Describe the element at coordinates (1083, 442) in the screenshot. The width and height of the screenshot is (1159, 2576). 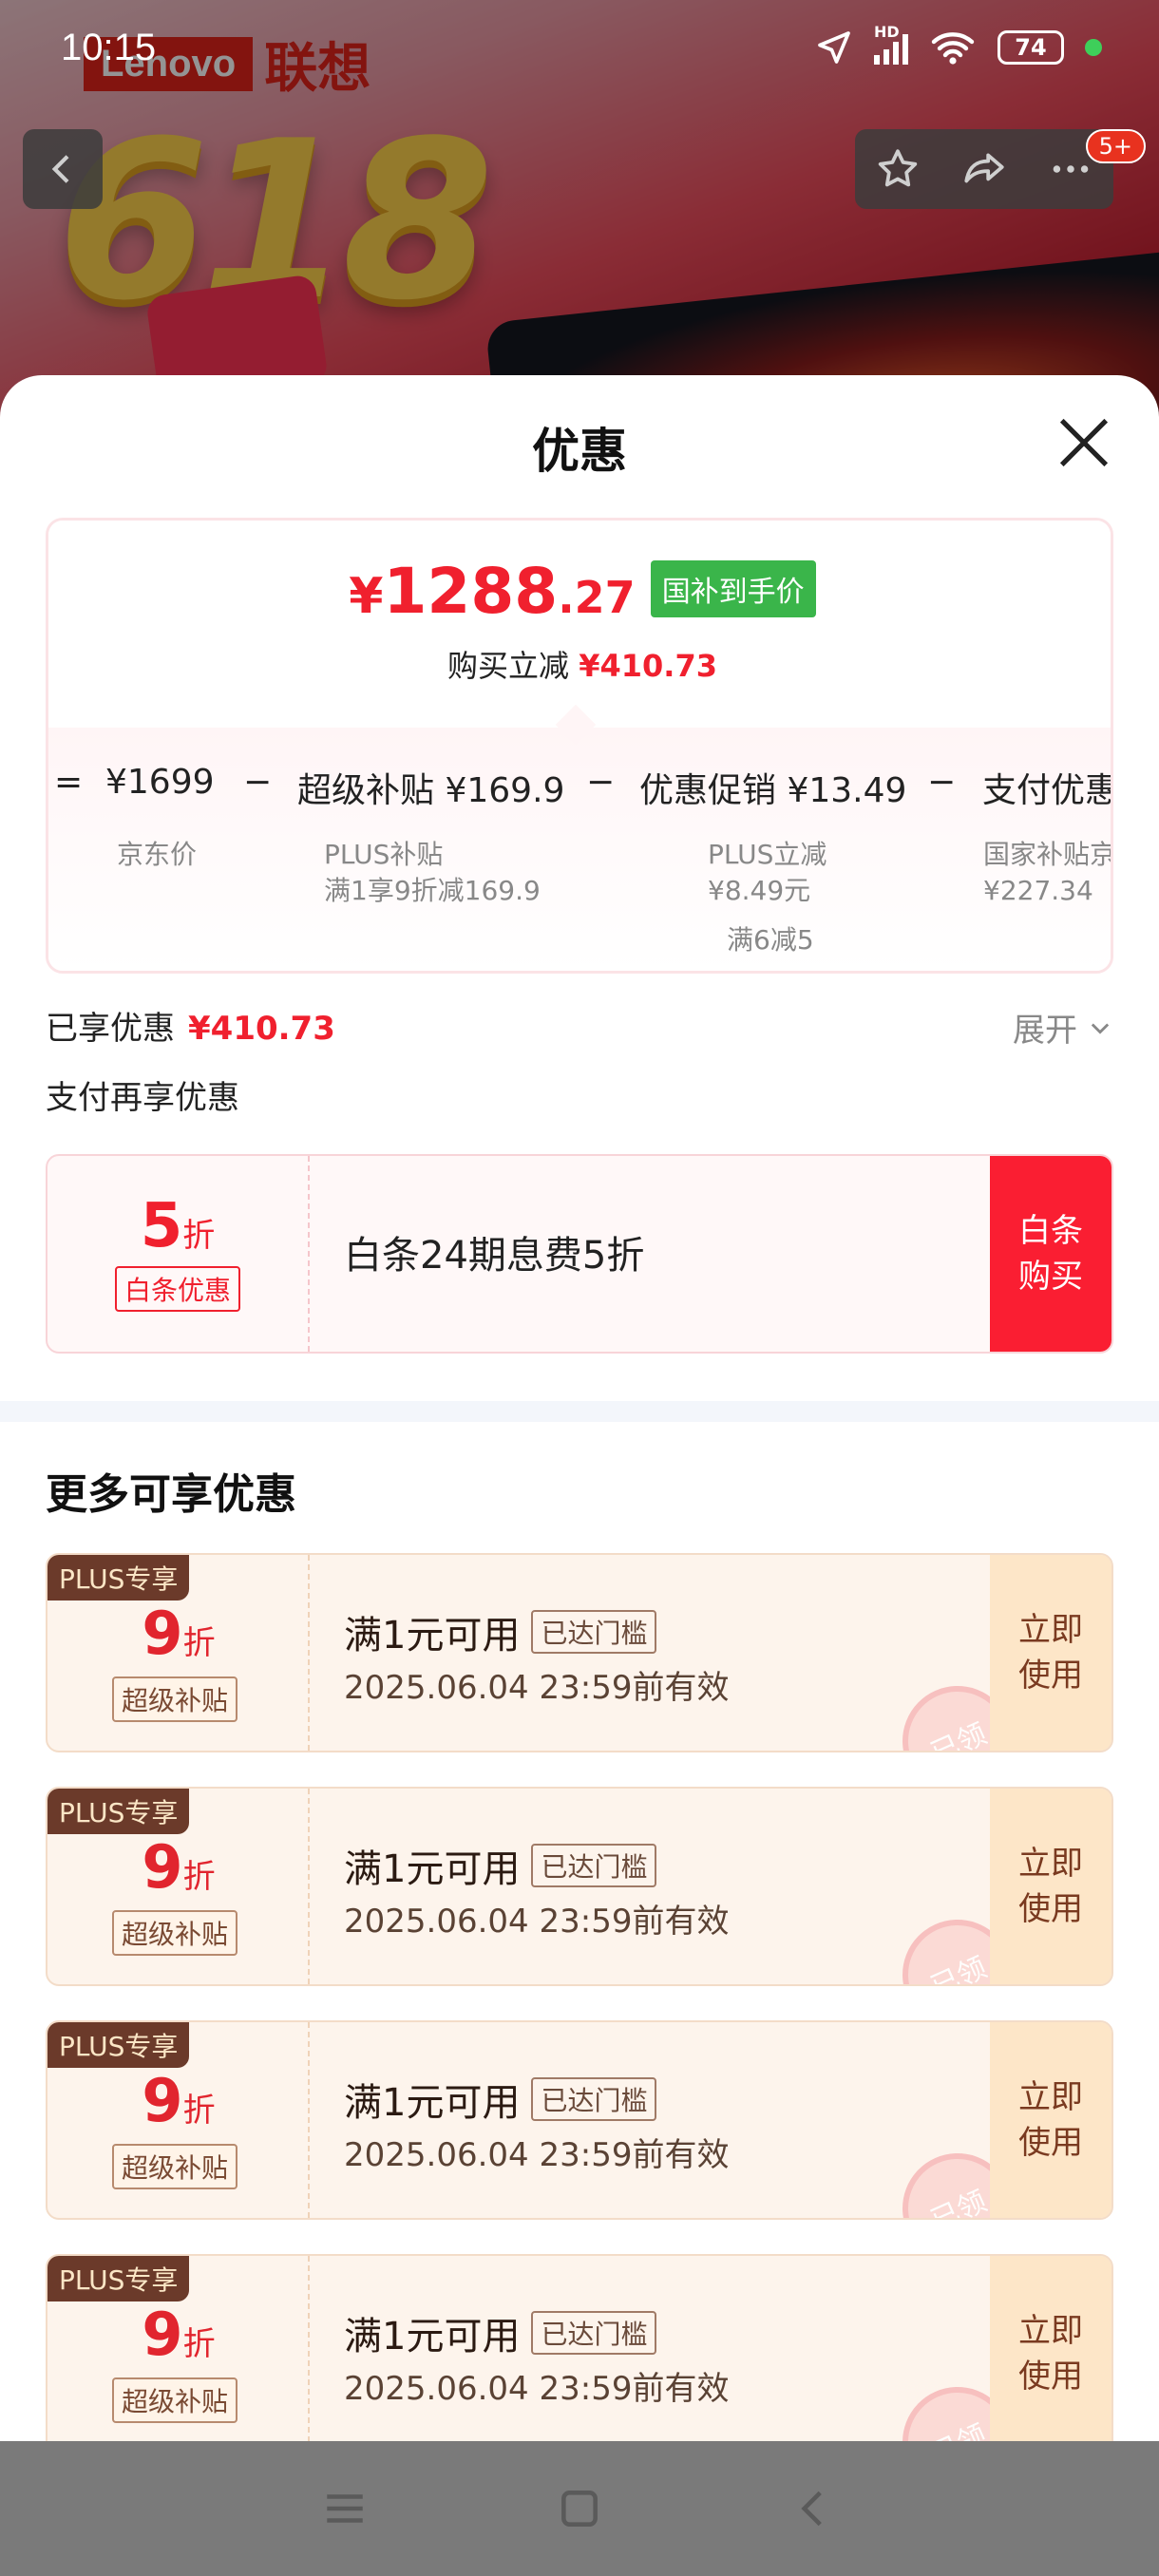
I see `close-icon` at that location.